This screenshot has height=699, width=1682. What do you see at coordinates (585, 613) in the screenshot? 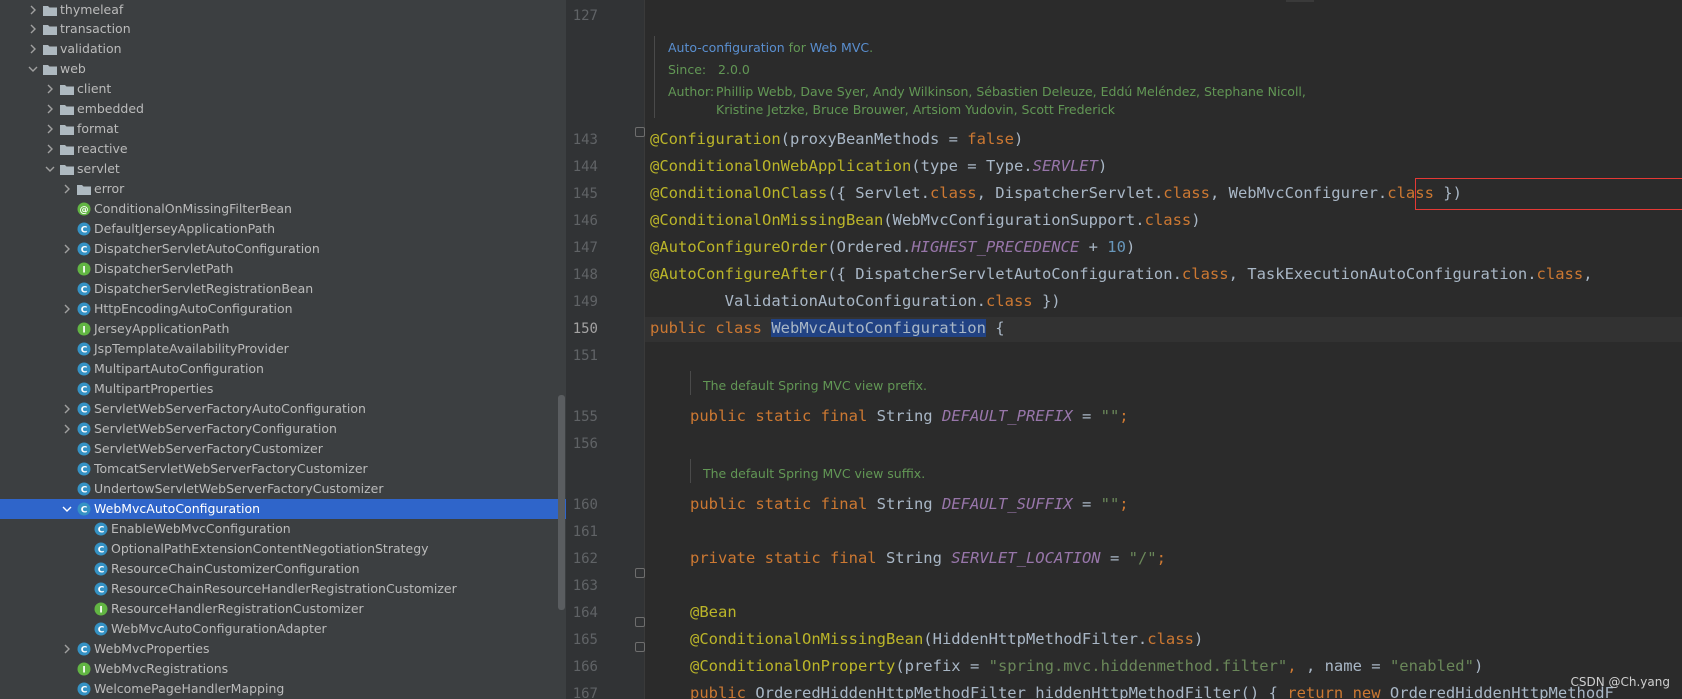
I see `line-number: 164` at bounding box center [585, 613].